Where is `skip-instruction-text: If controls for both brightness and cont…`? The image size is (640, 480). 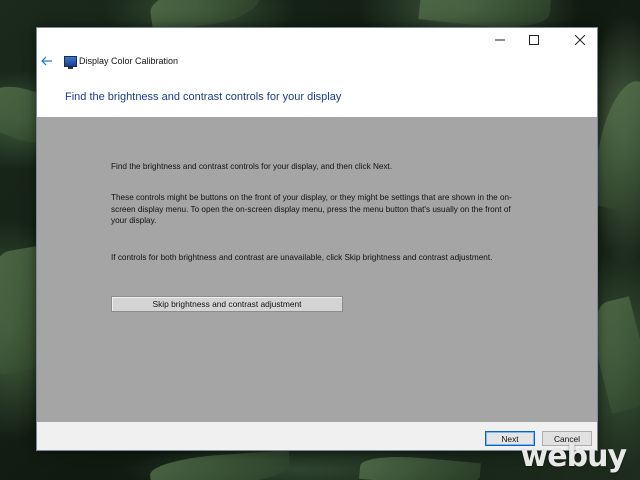
skip-instruction-text: If controls for both brightness and cont… is located at coordinates (302, 257).